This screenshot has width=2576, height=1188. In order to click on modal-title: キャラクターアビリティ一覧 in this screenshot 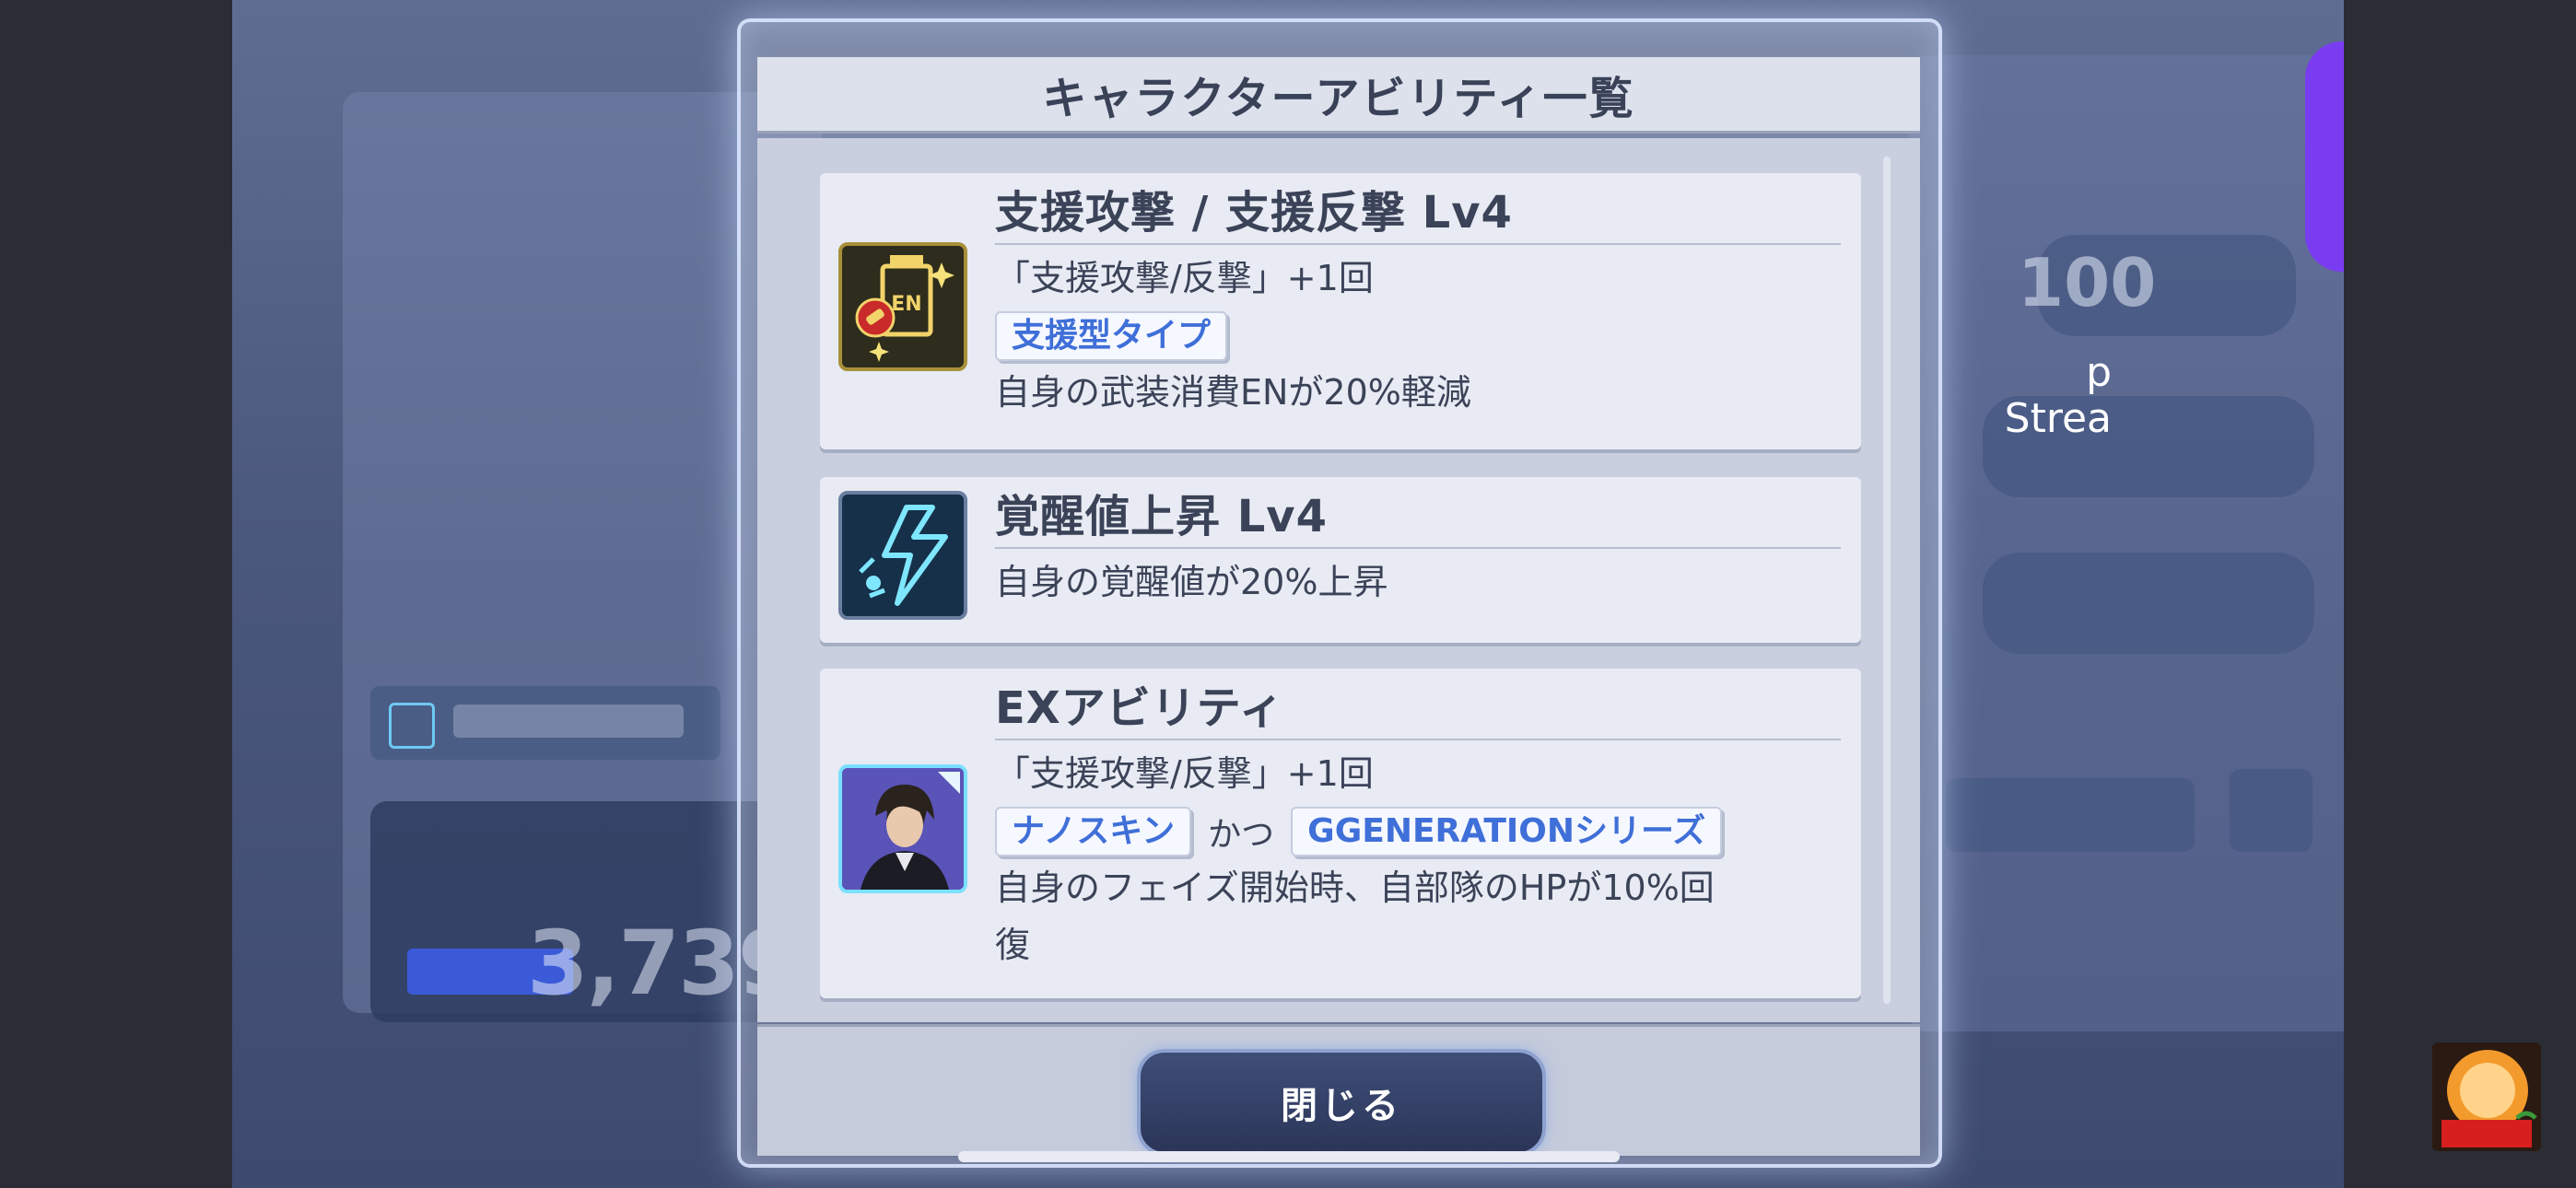, I will do `click(1338, 98)`.